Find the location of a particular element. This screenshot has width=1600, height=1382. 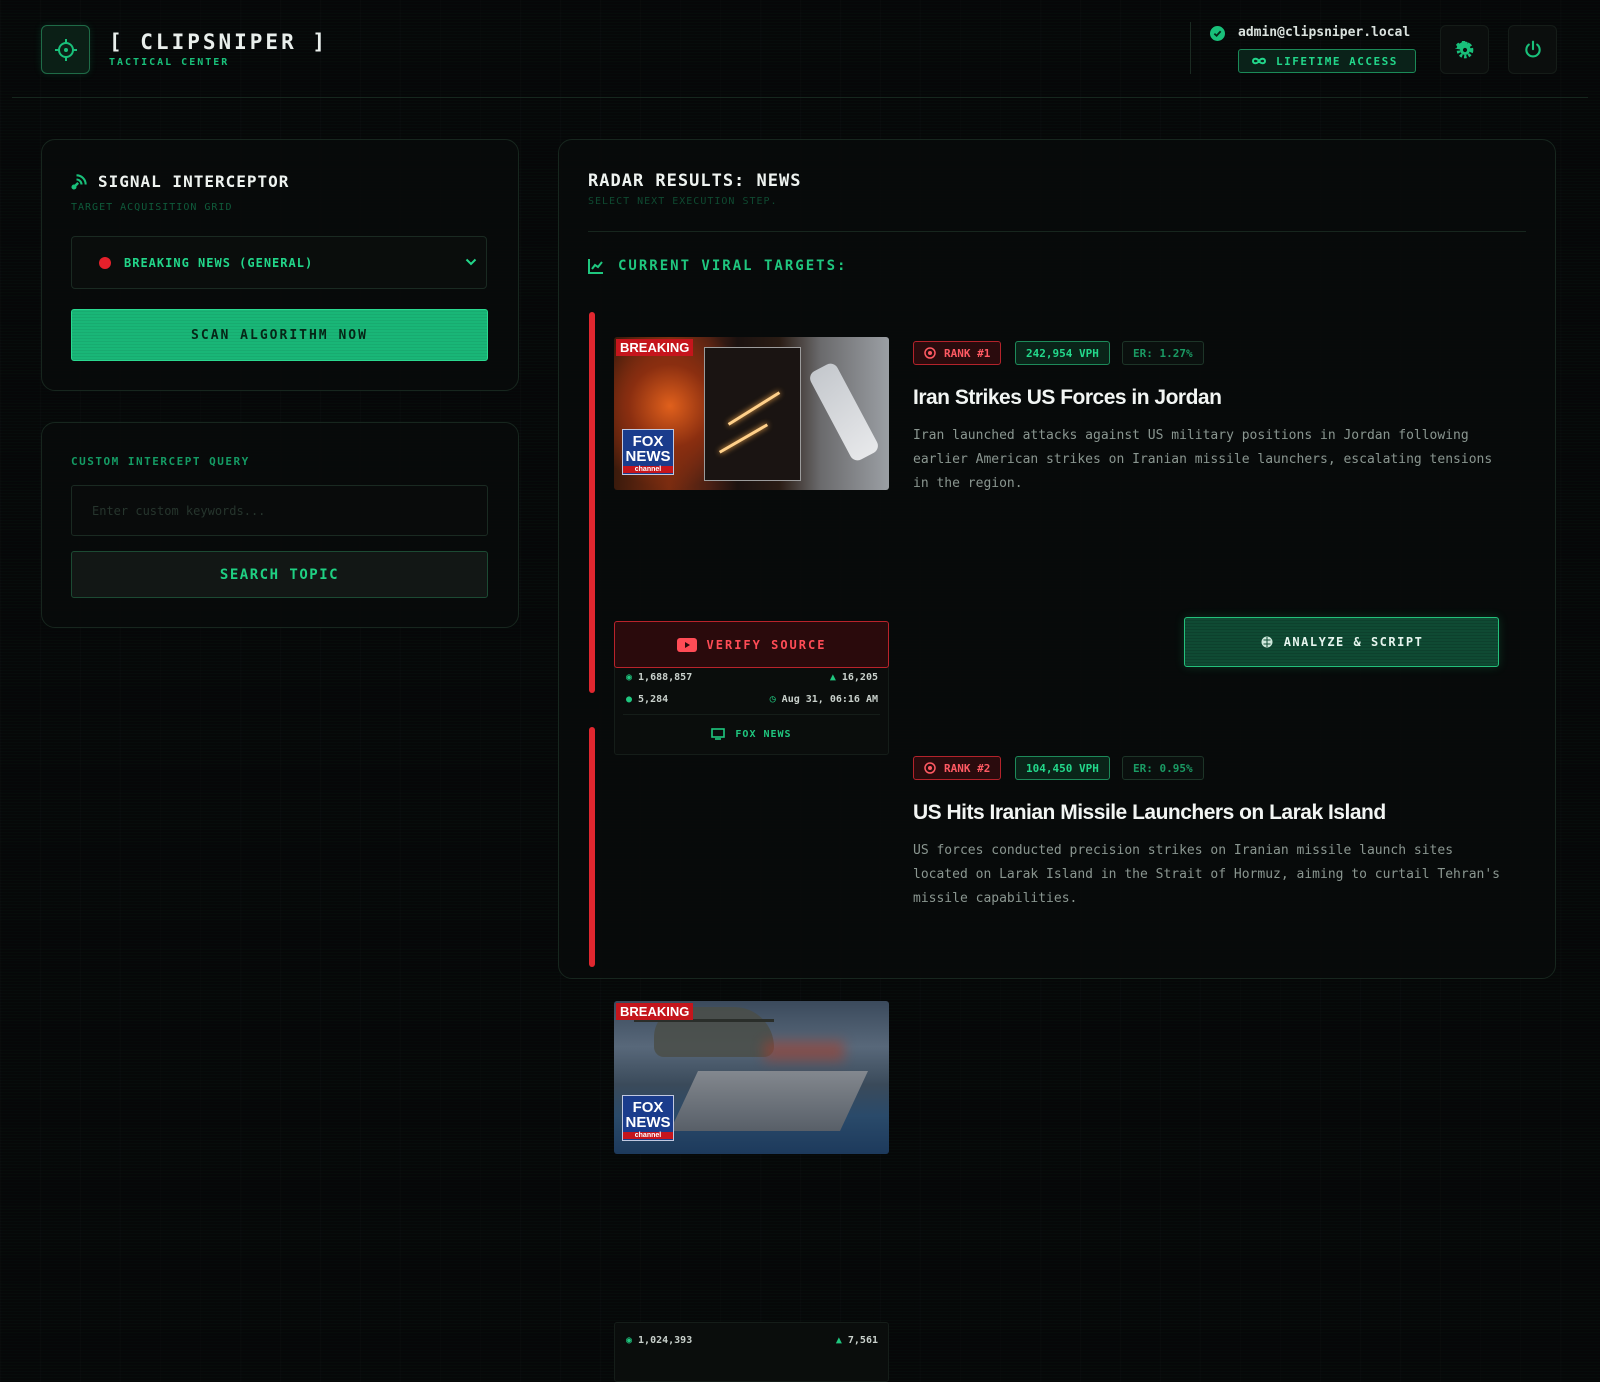

feed-select: BREAKING NEWS (GENERAL) is located at coordinates (279, 262).